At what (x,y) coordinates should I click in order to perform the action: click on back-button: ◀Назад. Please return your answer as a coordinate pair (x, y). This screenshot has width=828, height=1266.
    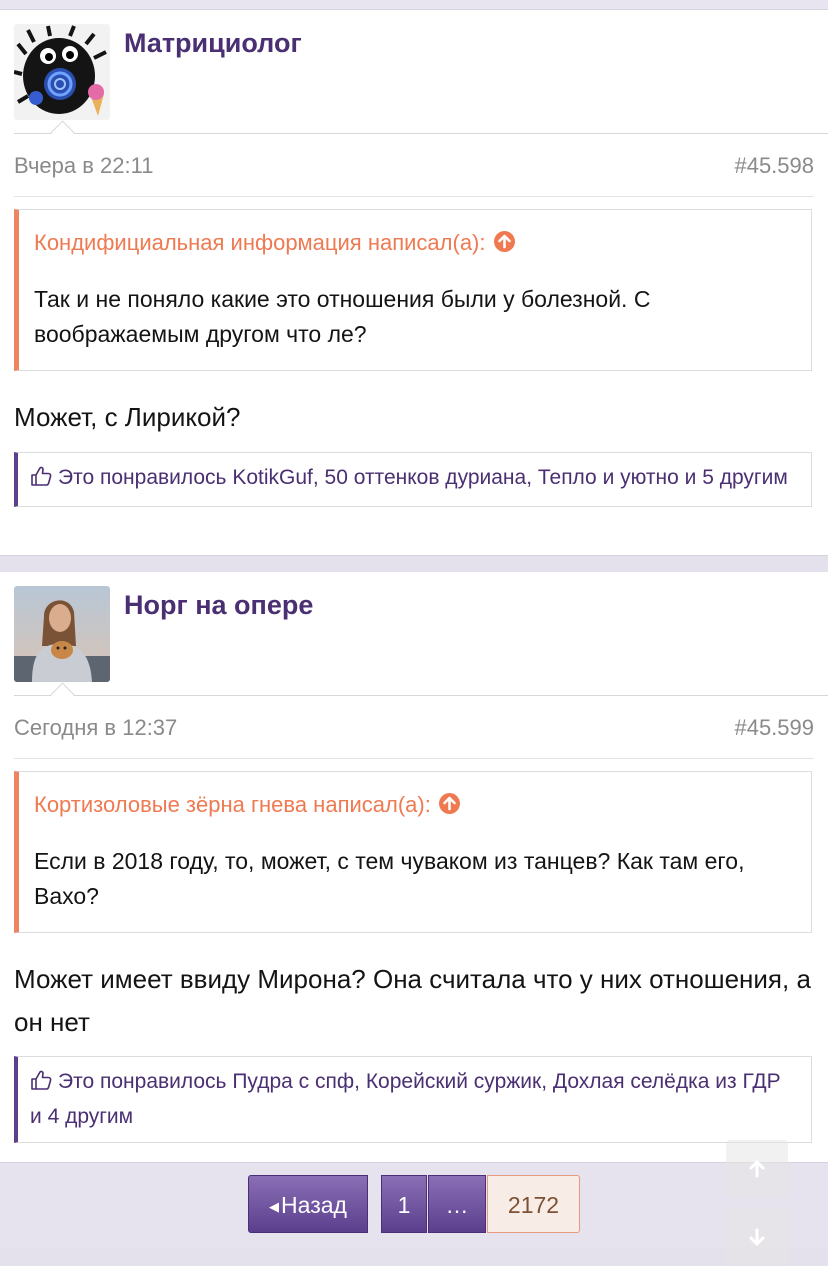
    Looking at the image, I should click on (308, 1204).